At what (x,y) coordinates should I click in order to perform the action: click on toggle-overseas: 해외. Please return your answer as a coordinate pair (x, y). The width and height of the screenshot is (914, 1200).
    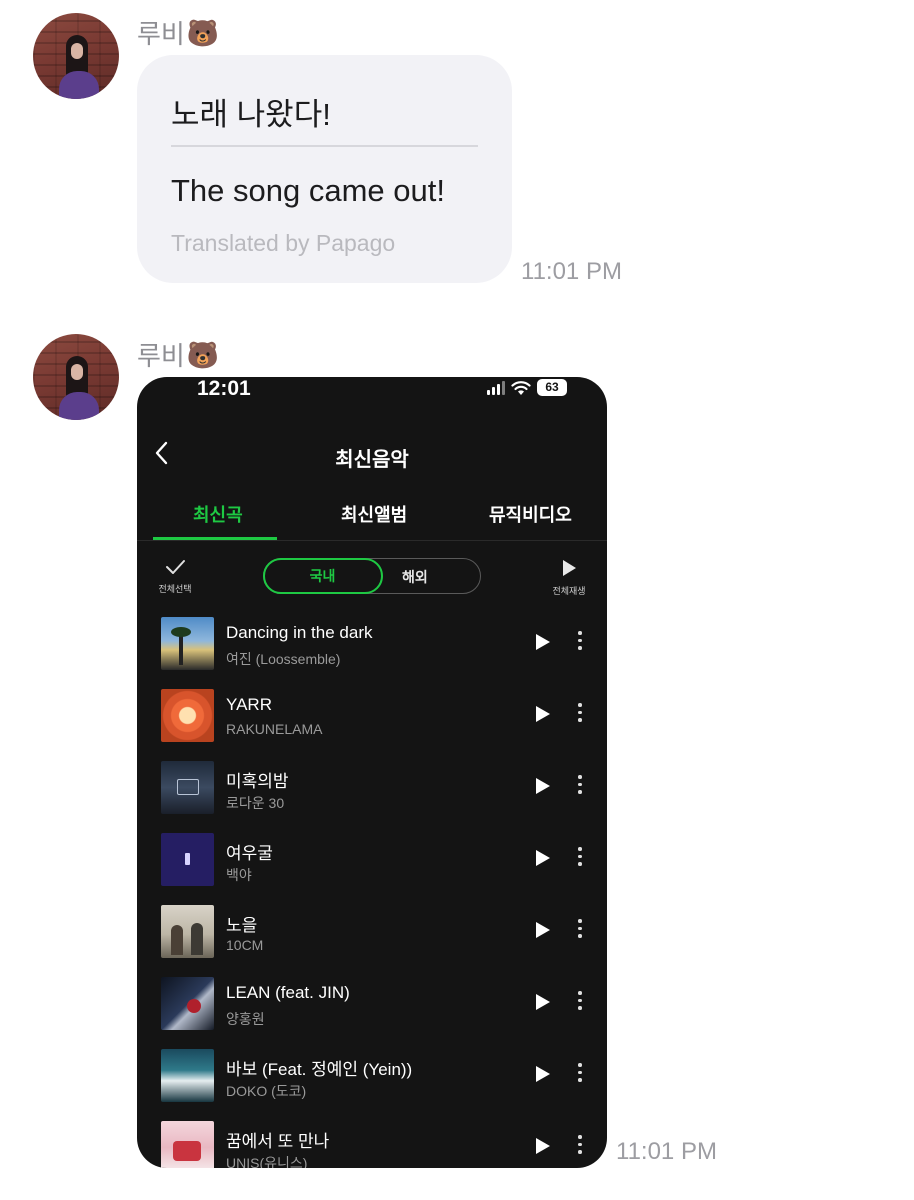
    Looking at the image, I should click on (415, 577).